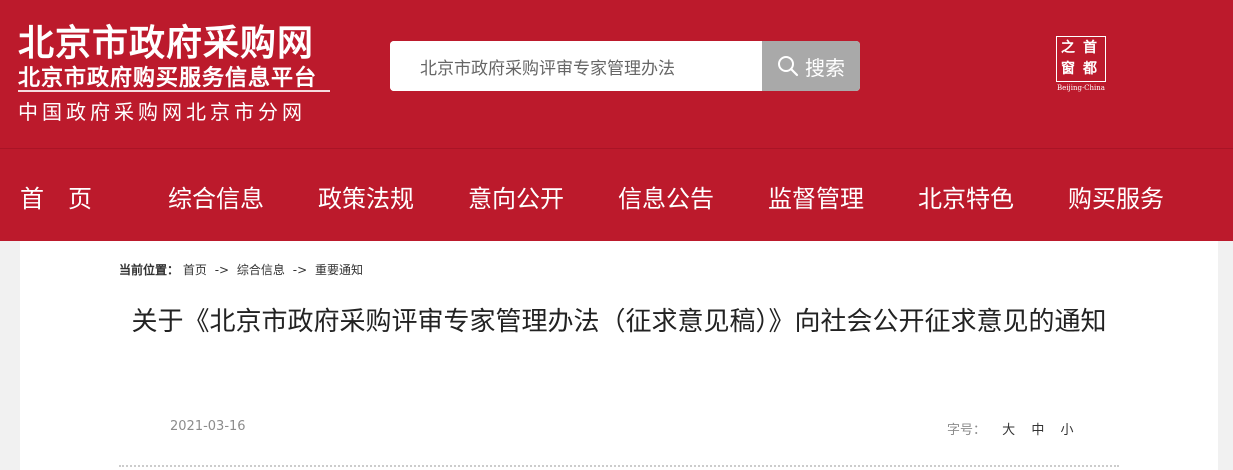 This screenshot has height=470, width=1233. What do you see at coordinates (816, 196) in the screenshot?
I see `nav-item-supervision: 监督管理` at bounding box center [816, 196].